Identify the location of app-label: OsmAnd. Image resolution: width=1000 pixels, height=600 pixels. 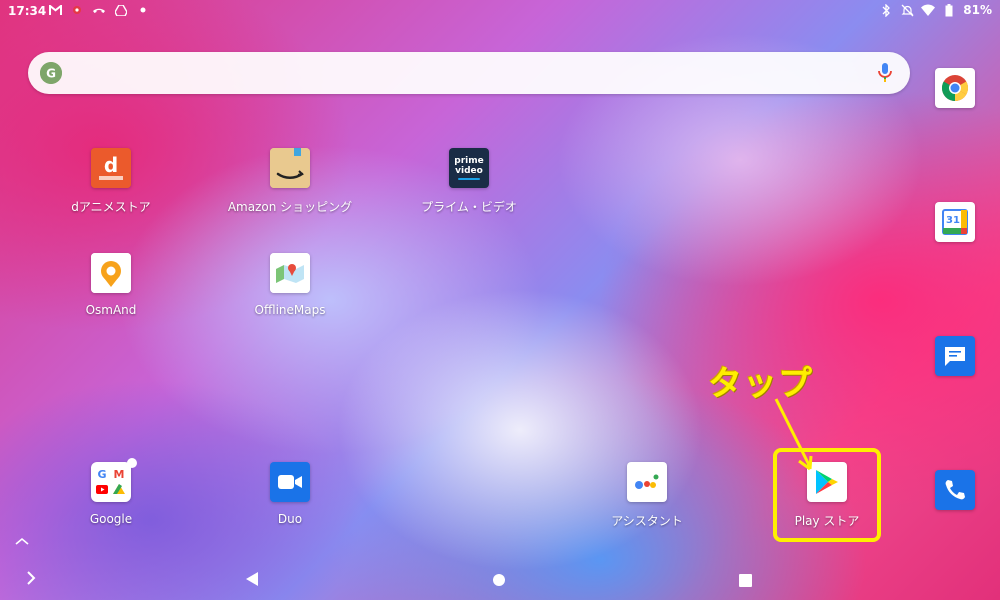
(111, 310).